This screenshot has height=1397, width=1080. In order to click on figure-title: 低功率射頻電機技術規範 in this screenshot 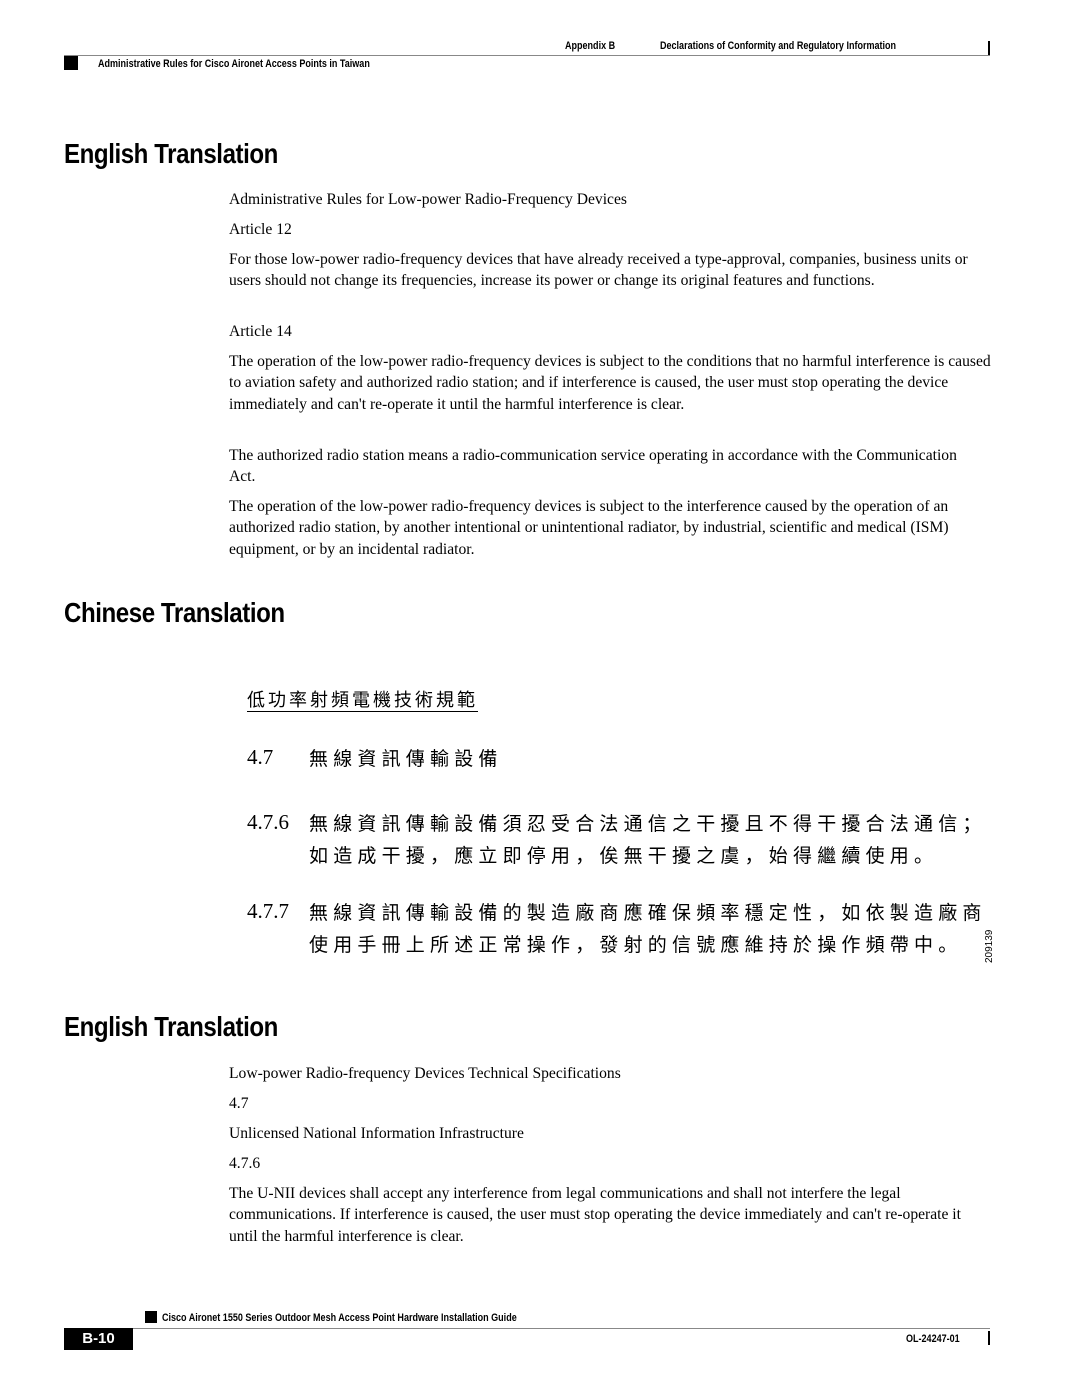, I will do `click(362, 700)`.